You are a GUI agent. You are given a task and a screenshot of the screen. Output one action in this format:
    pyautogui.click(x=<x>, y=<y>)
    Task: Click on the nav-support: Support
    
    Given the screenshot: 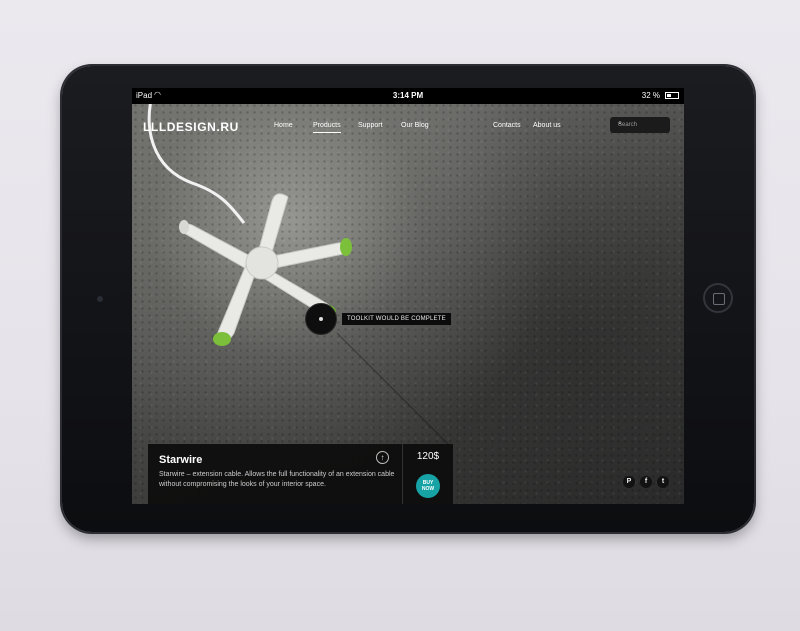 What is the action you would take?
    pyautogui.click(x=370, y=125)
    